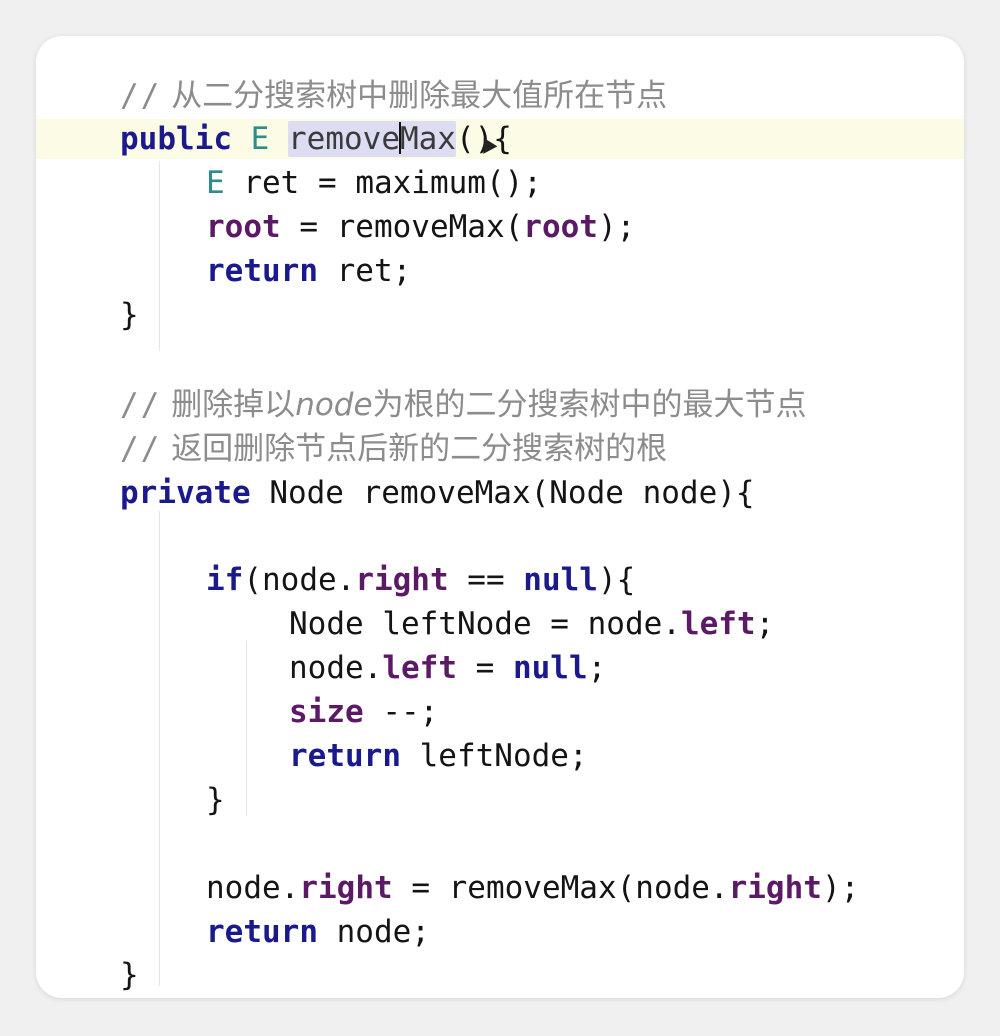 This screenshot has height=1036, width=1000. Describe the element at coordinates (401, 712) in the screenshot. I see `code-text: --;` at that location.